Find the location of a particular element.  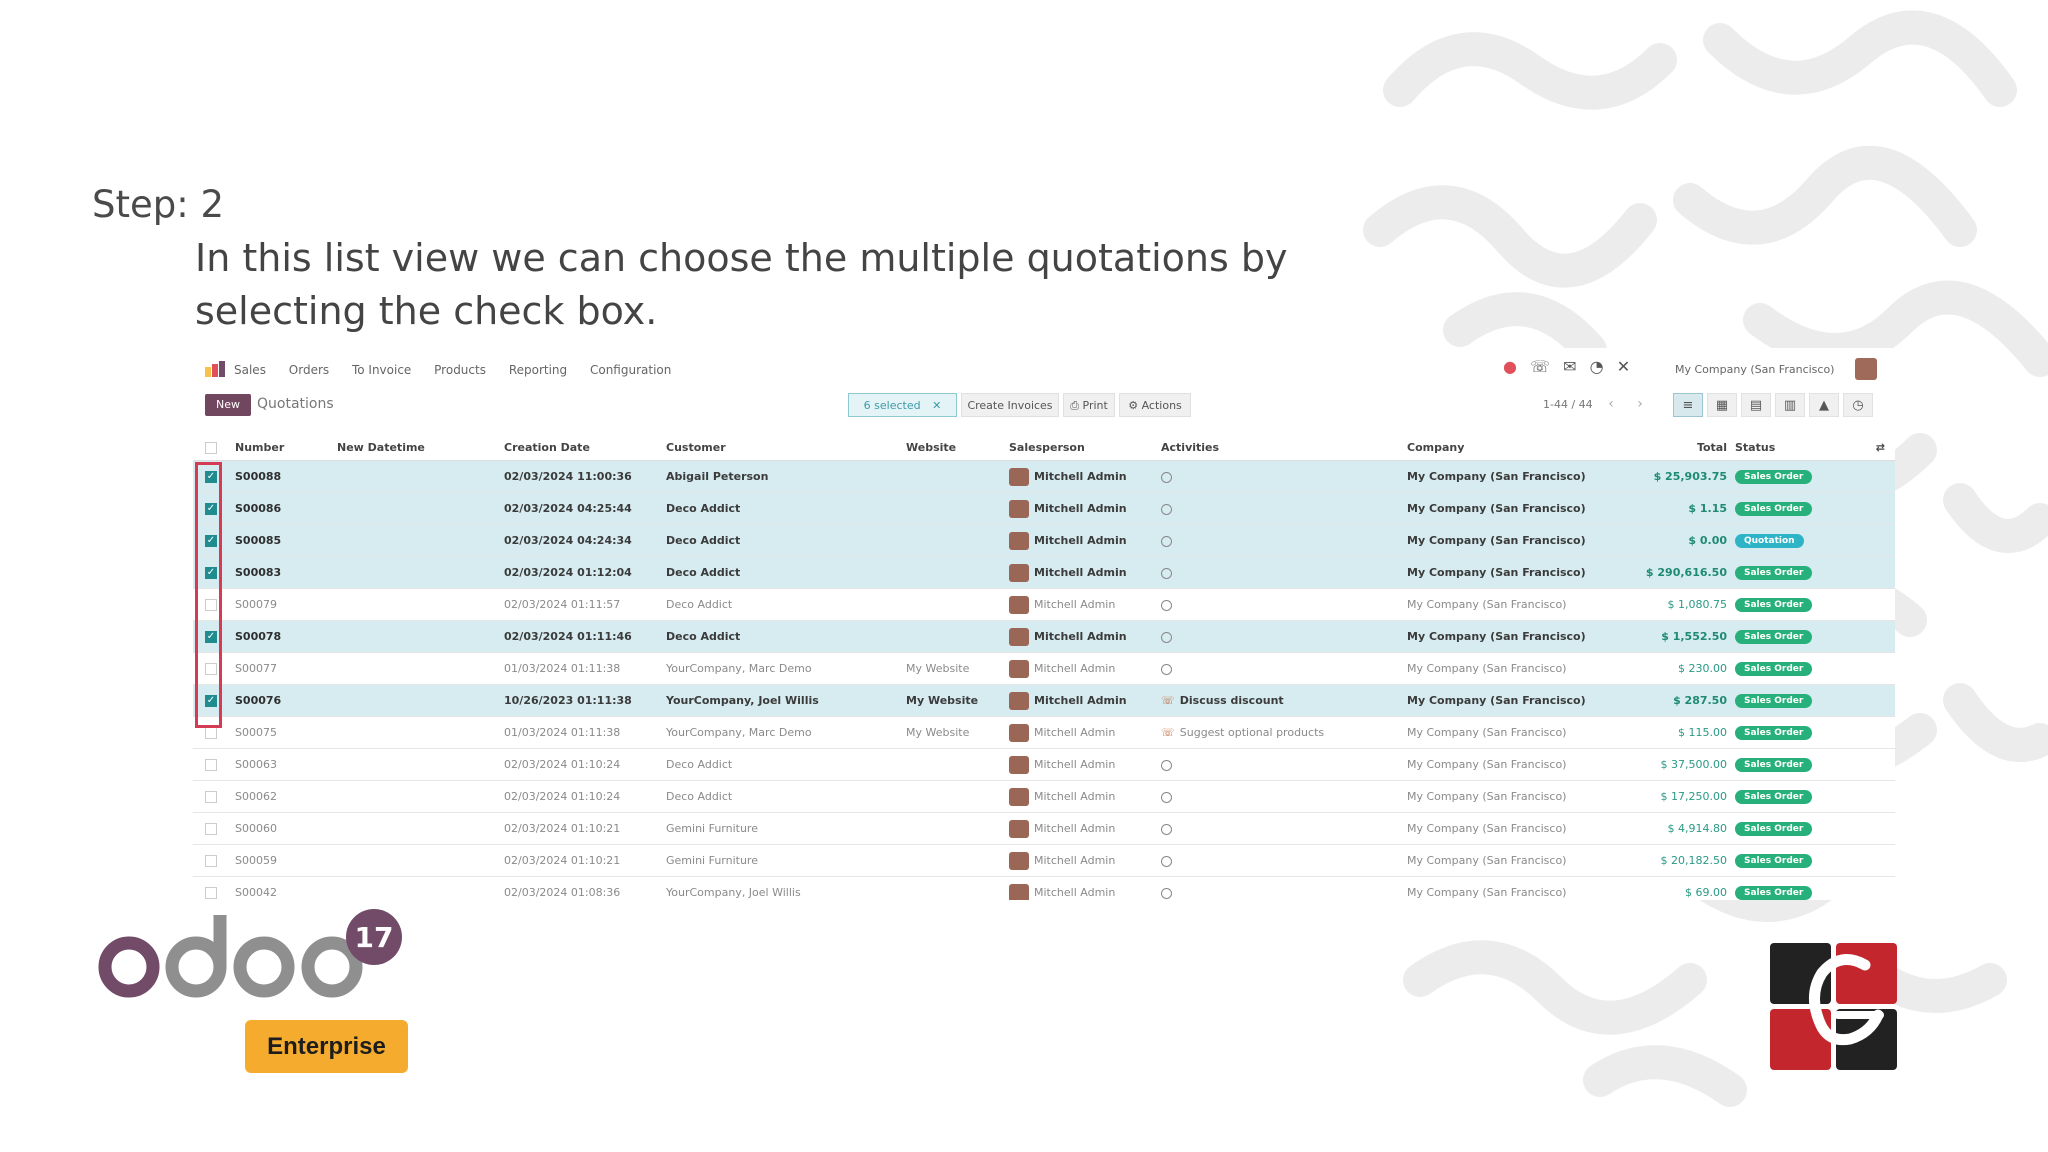

menu-configuration: Configuration is located at coordinates (630, 370).